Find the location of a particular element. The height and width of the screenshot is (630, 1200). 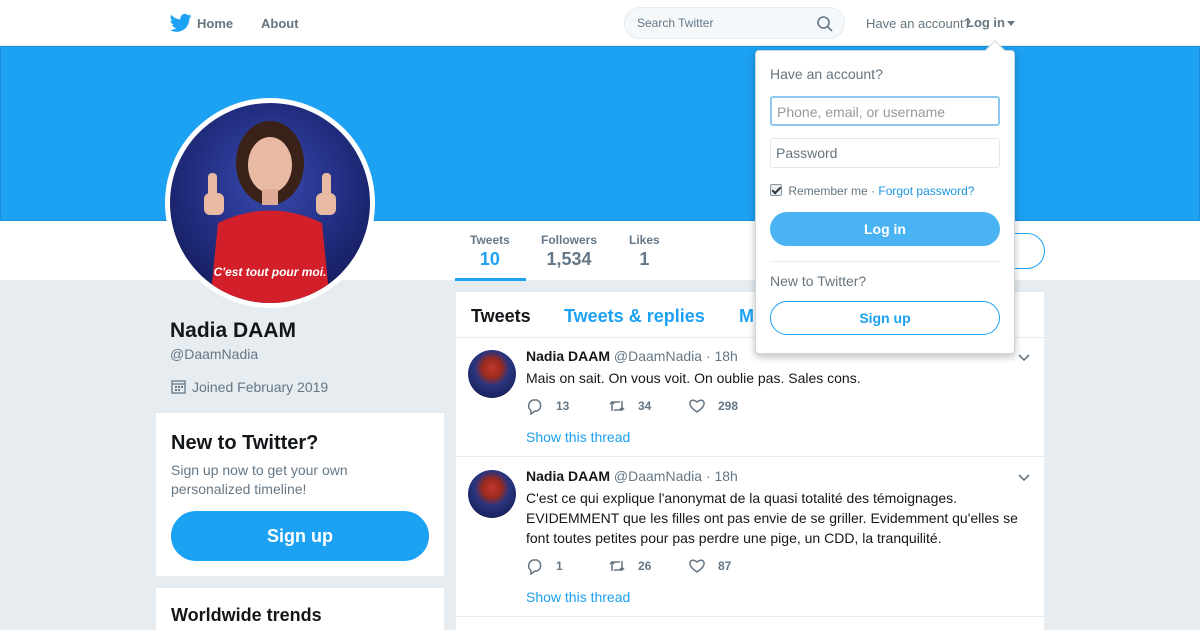

stat-label: Tweets is located at coordinates (490, 240).